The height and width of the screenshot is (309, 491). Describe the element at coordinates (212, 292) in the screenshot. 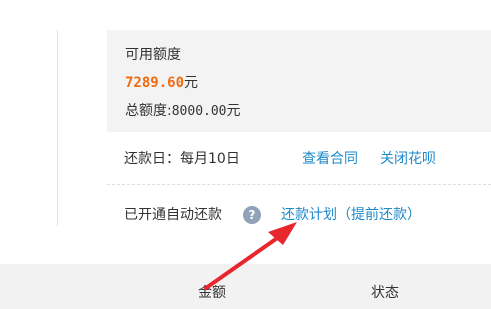

I see `column-header-amount: 金额` at that location.